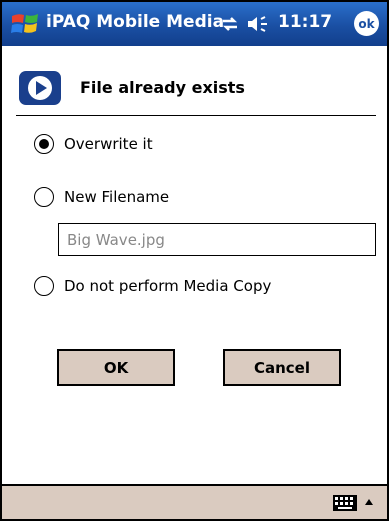 This screenshot has height=521, width=389. Describe the element at coordinates (25, 24) in the screenshot. I see `windows-start-icon` at that location.